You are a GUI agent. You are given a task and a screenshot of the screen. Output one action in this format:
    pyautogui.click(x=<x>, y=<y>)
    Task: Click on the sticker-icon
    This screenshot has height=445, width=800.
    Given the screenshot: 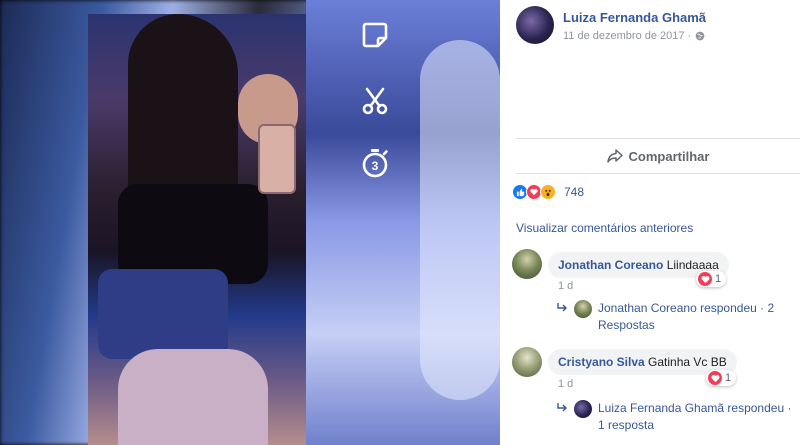 What is the action you would take?
    pyautogui.click(x=375, y=35)
    